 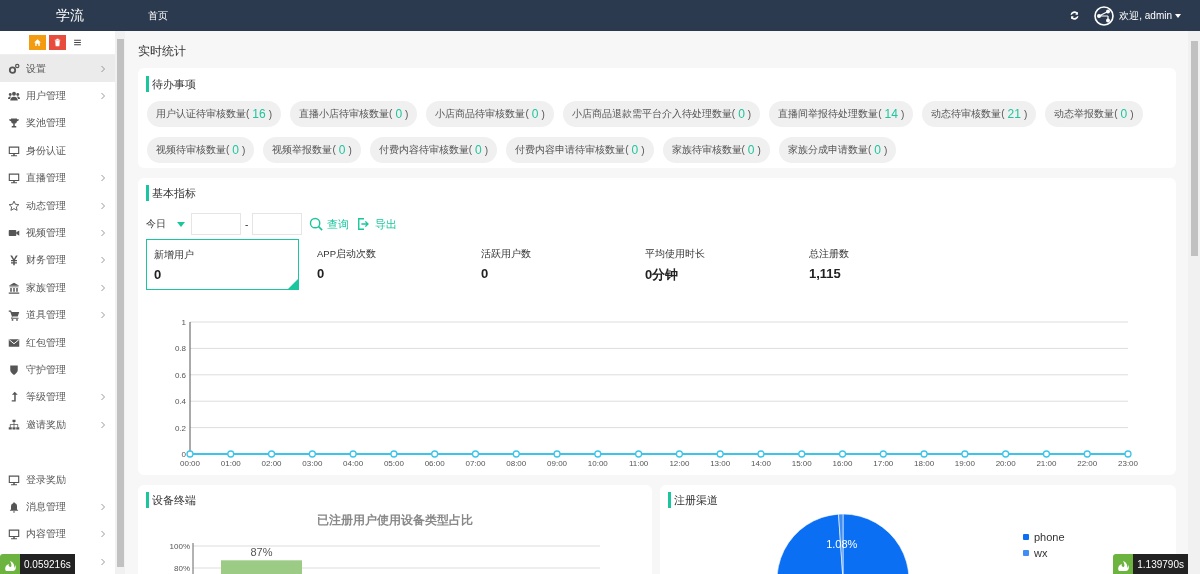 I want to click on delete-button, so click(x=57, y=42).